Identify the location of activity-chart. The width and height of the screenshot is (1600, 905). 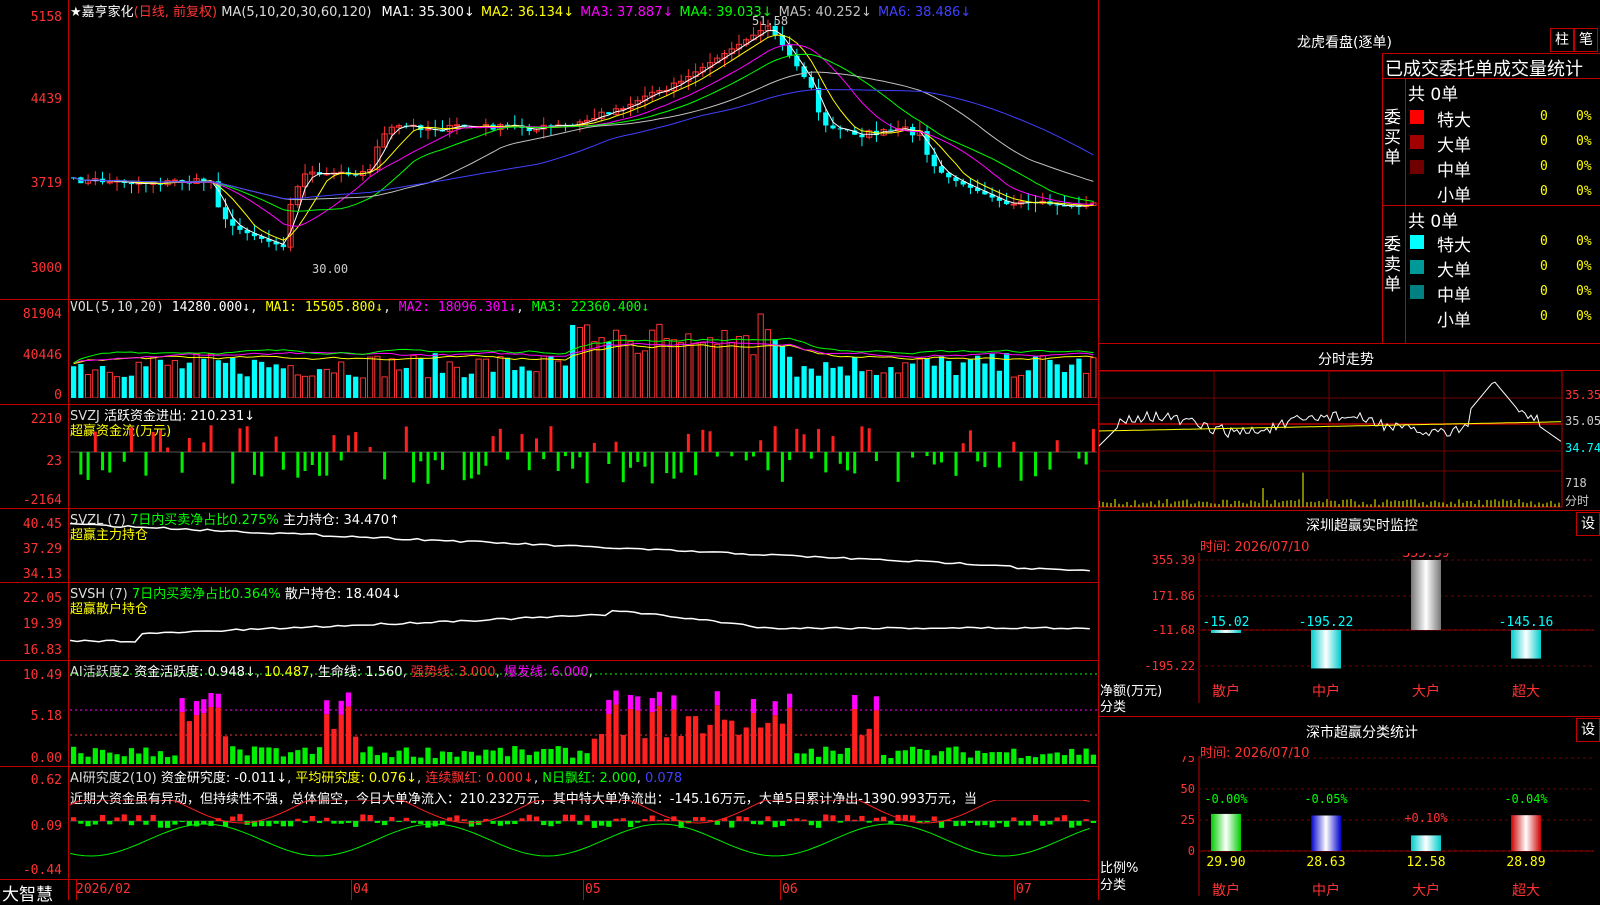
(583, 718).